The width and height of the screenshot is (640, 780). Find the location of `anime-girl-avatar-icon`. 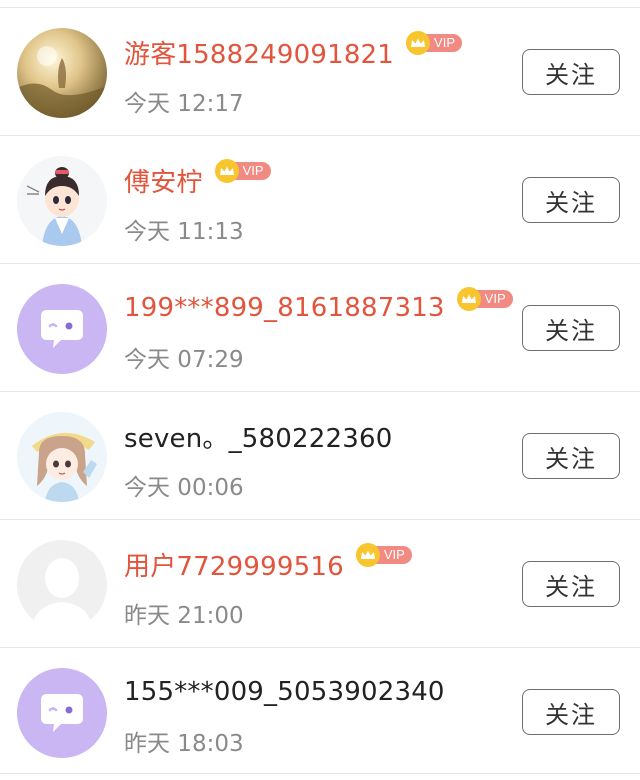

anime-girl-avatar-icon is located at coordinates (62, 457).